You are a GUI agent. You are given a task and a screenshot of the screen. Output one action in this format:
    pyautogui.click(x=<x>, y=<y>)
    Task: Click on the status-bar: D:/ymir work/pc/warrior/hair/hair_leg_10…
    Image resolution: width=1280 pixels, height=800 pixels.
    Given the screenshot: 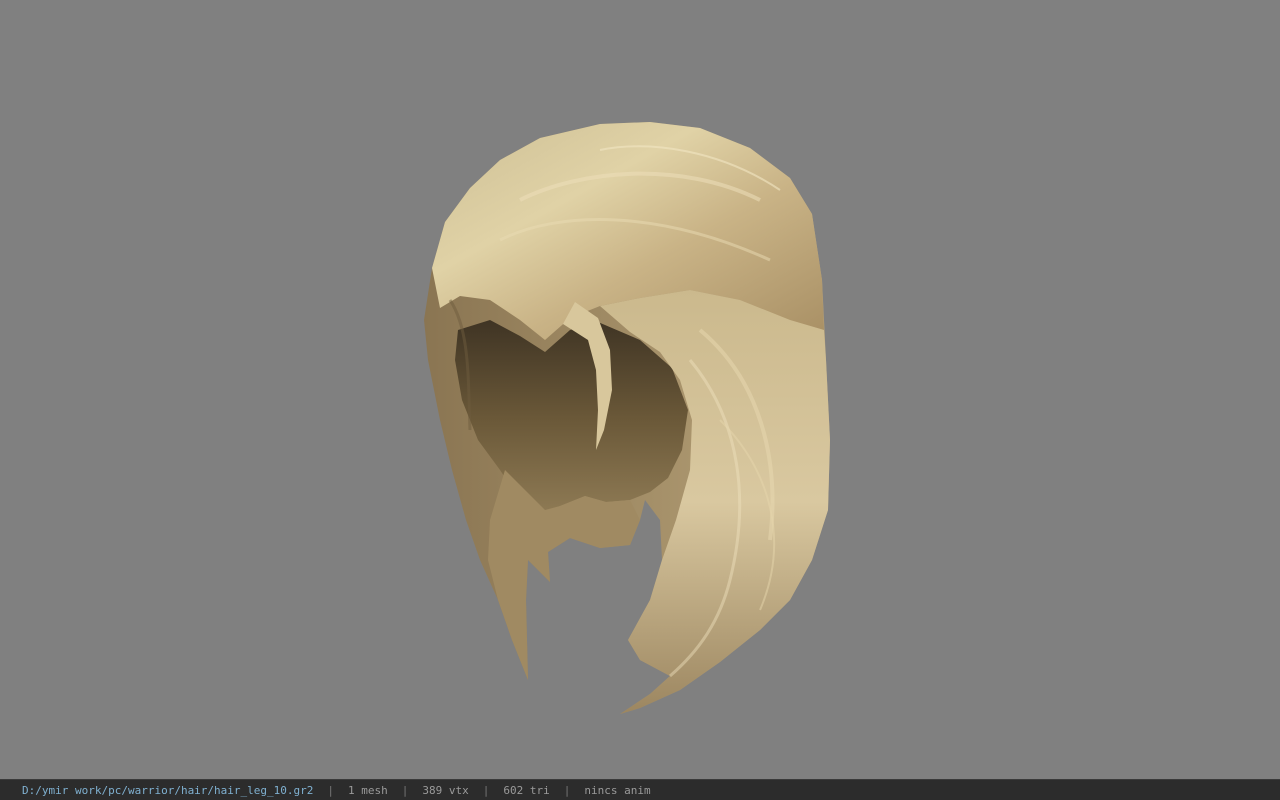 What is the action you would take?
    pyautogui.click(x=640, y=789)
    